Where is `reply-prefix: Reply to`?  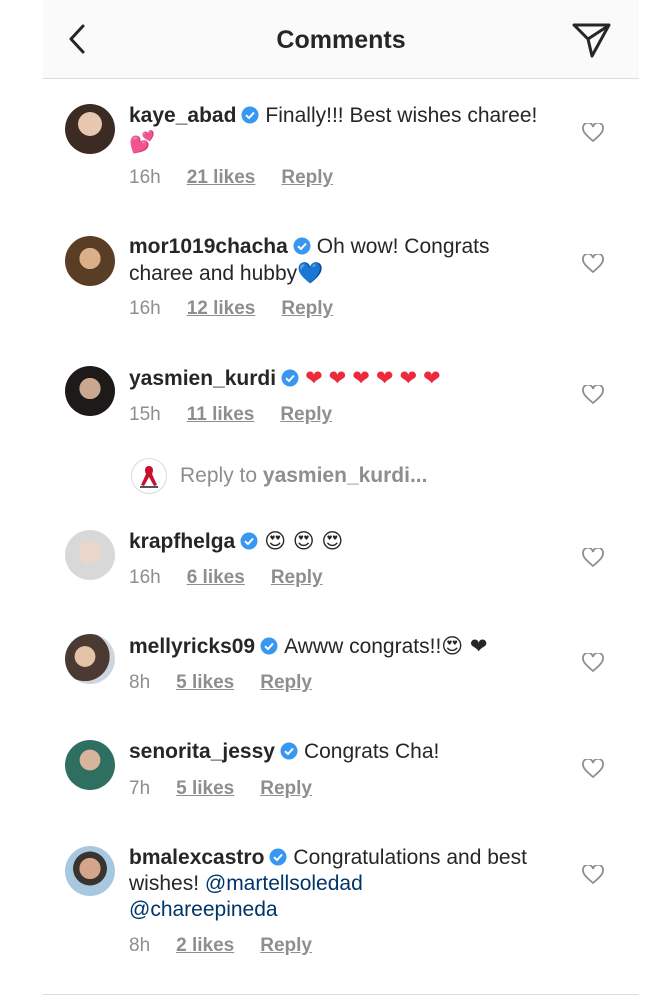
reply-prefix: Reply to is located at coordinates (219, 475).